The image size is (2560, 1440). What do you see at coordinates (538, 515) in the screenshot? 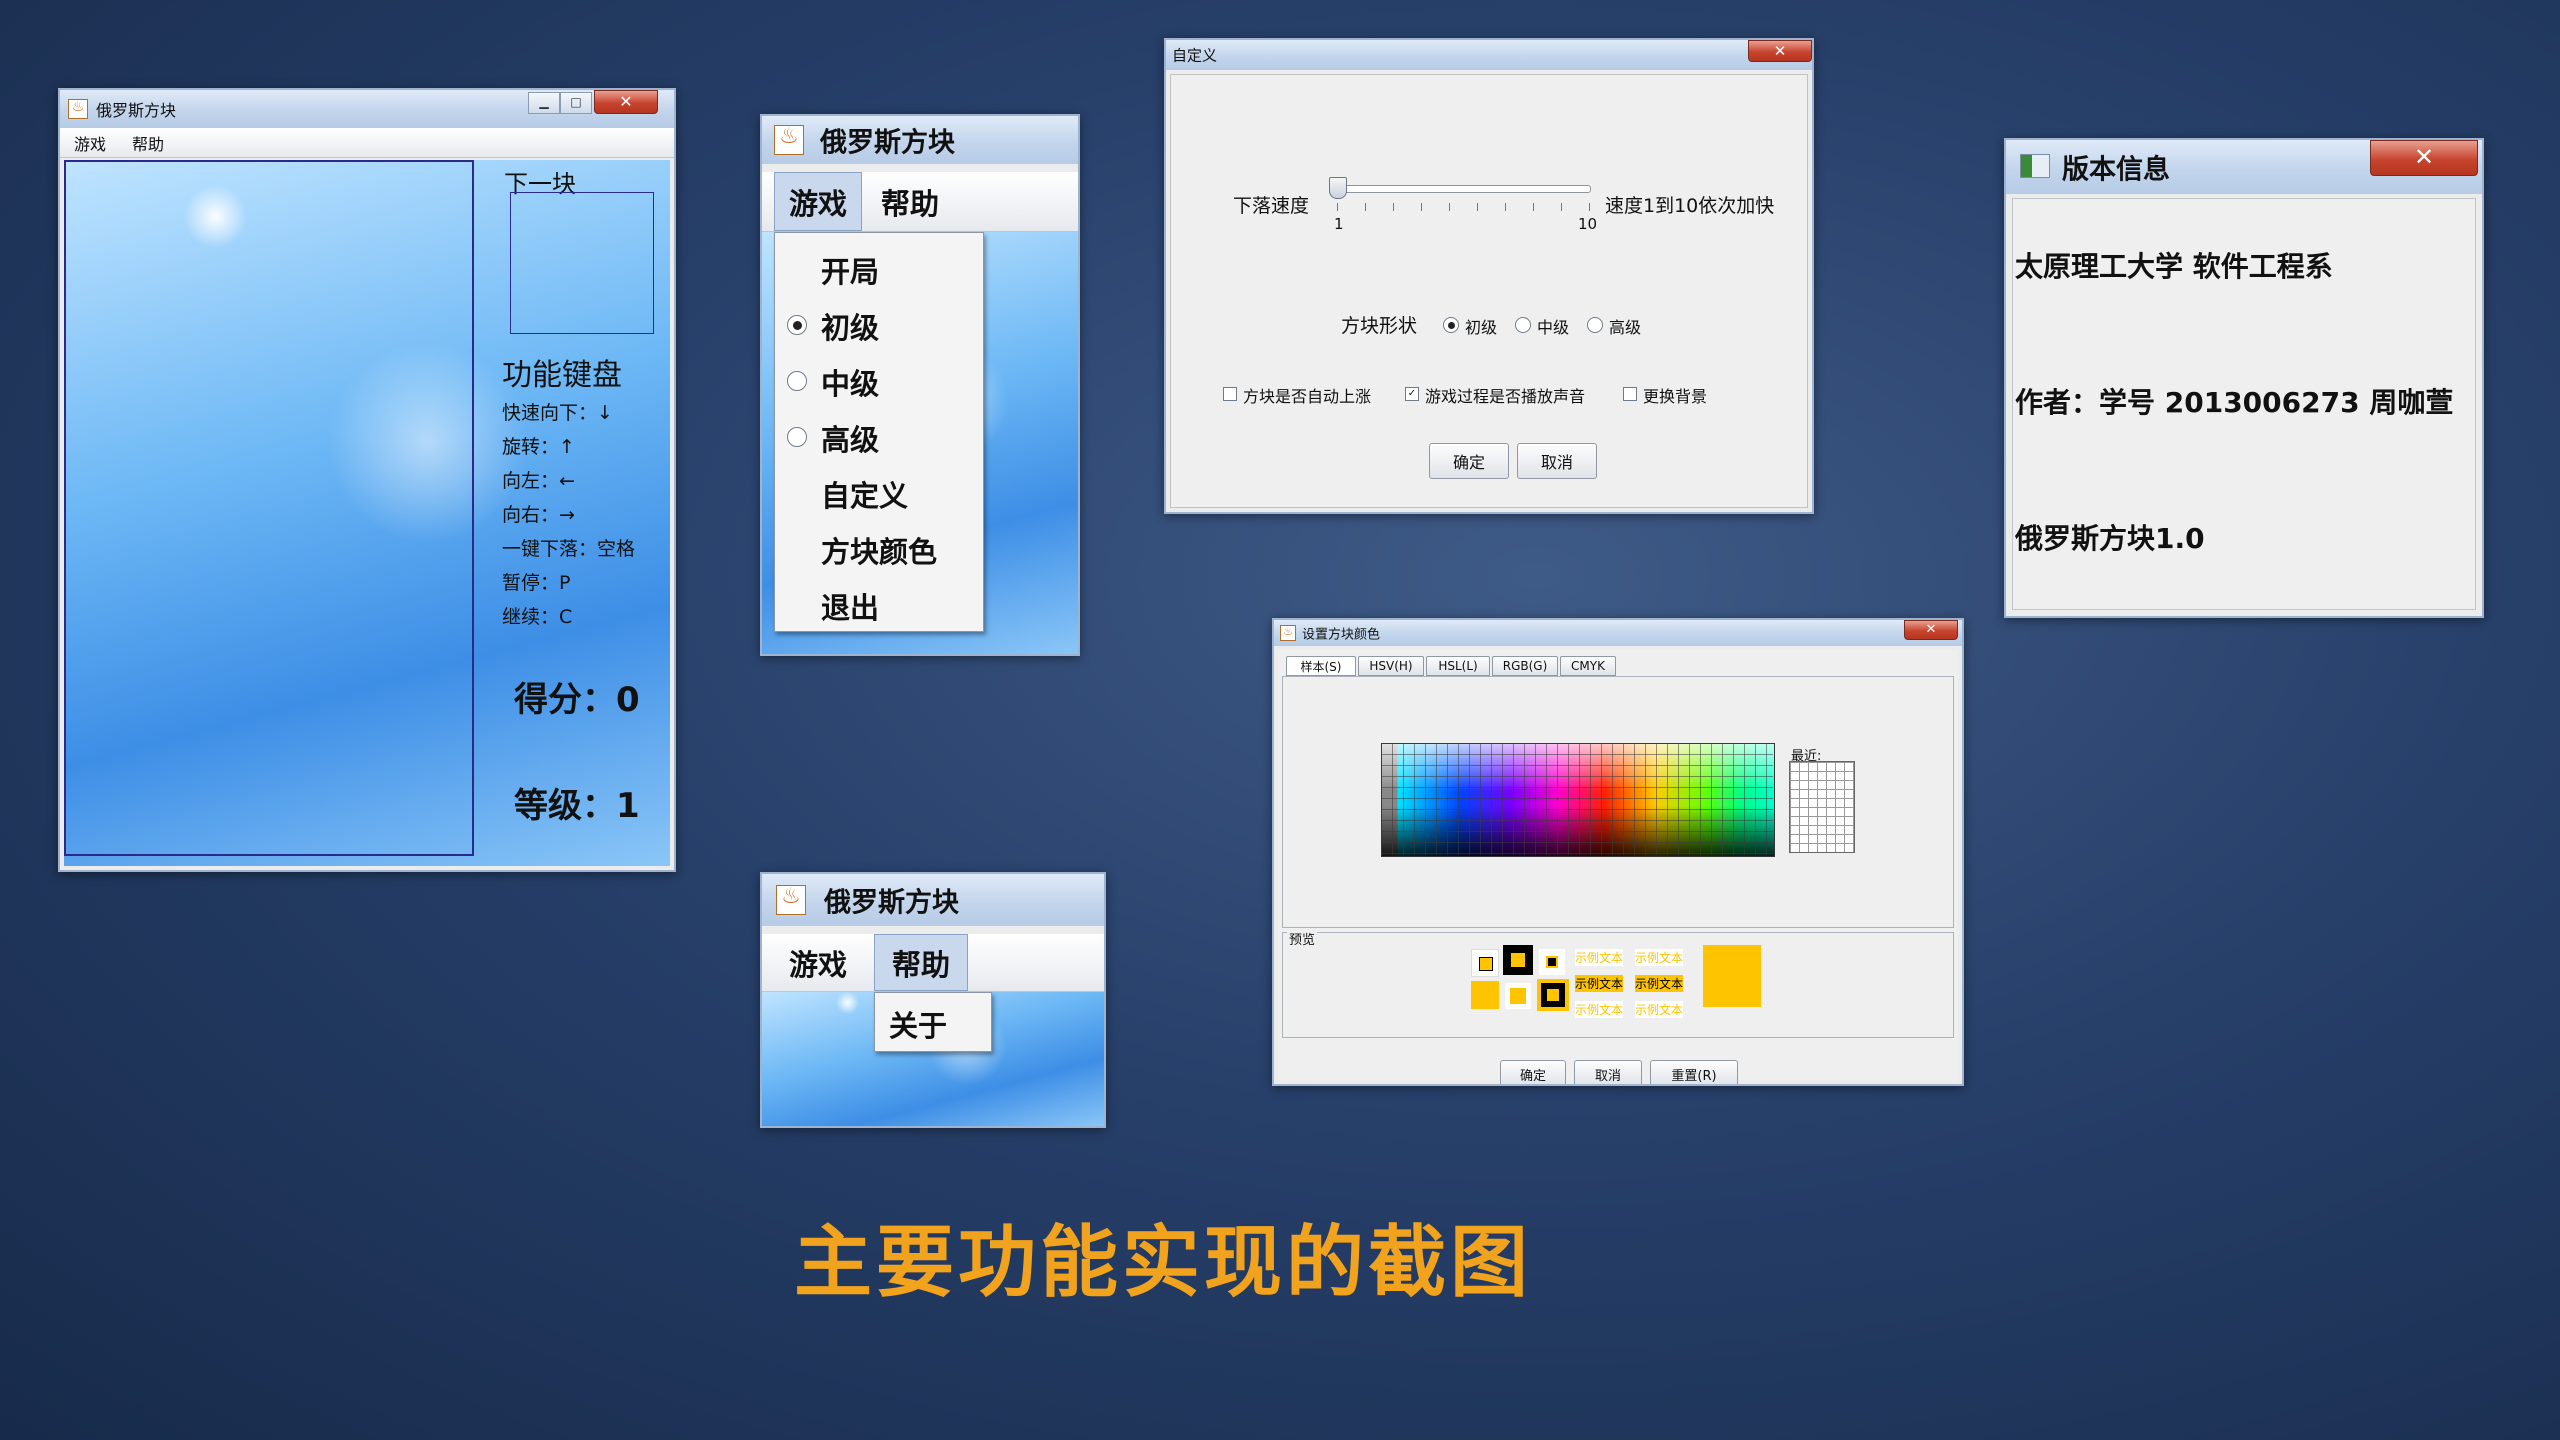
I see `key-hint-right: 向右：→` at bounding box center [538, 515].